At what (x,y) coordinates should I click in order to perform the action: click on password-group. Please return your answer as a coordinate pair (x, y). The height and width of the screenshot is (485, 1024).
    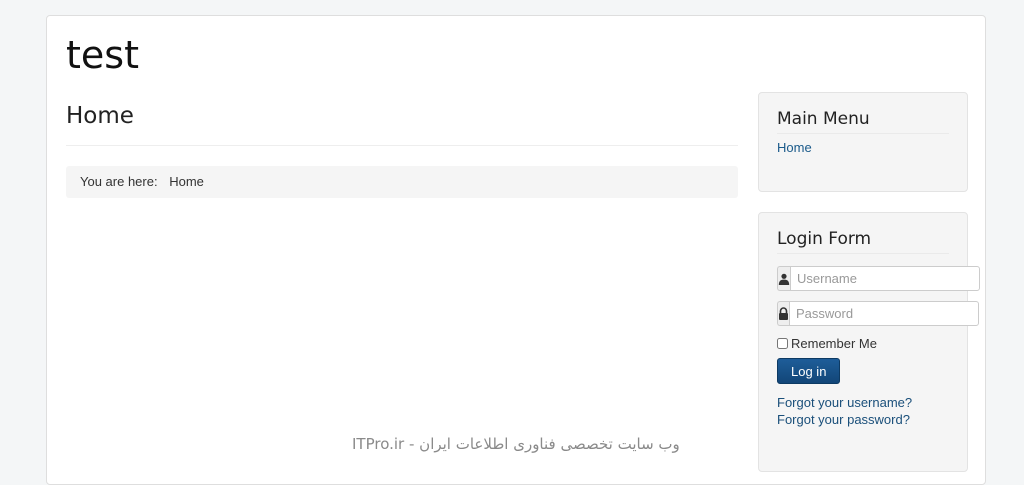
    Looking at the image, I should click on (878, 313).